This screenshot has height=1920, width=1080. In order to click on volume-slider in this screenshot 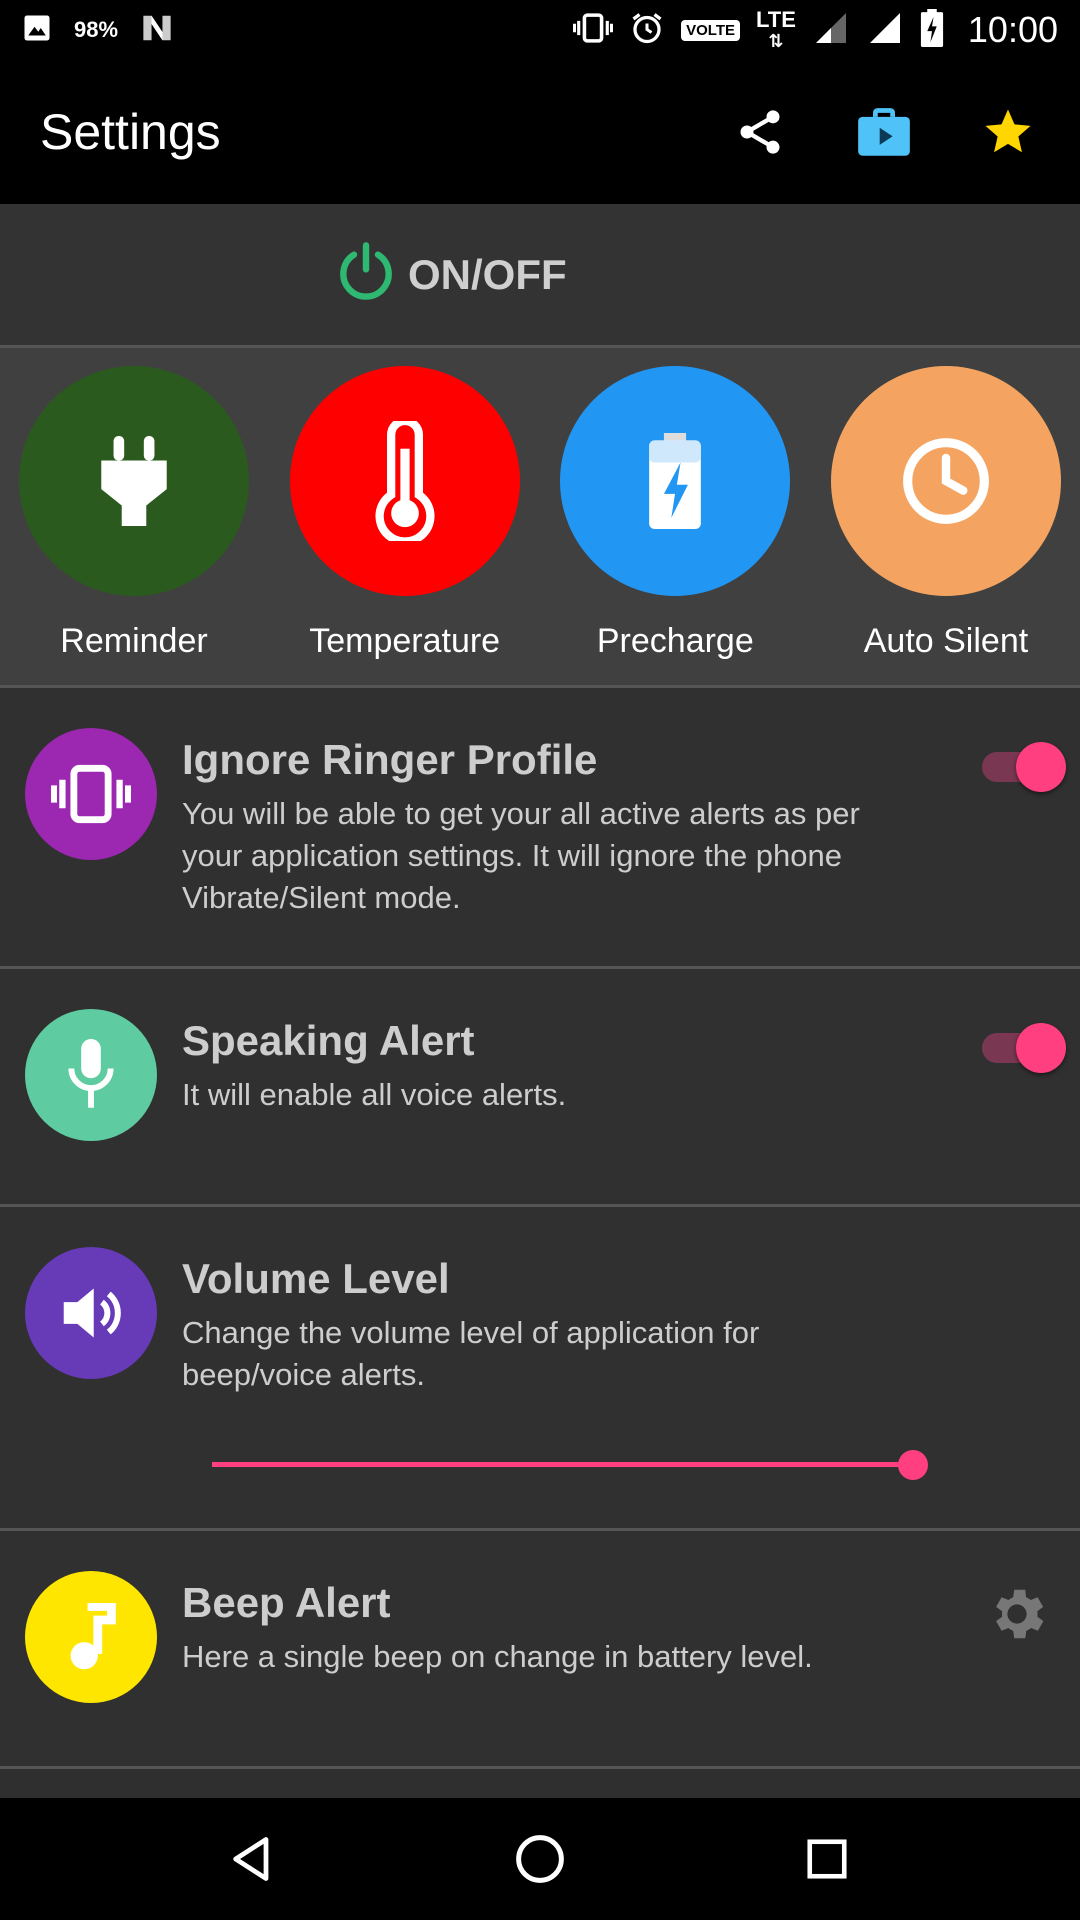, I will do `click(570, 1464)`.